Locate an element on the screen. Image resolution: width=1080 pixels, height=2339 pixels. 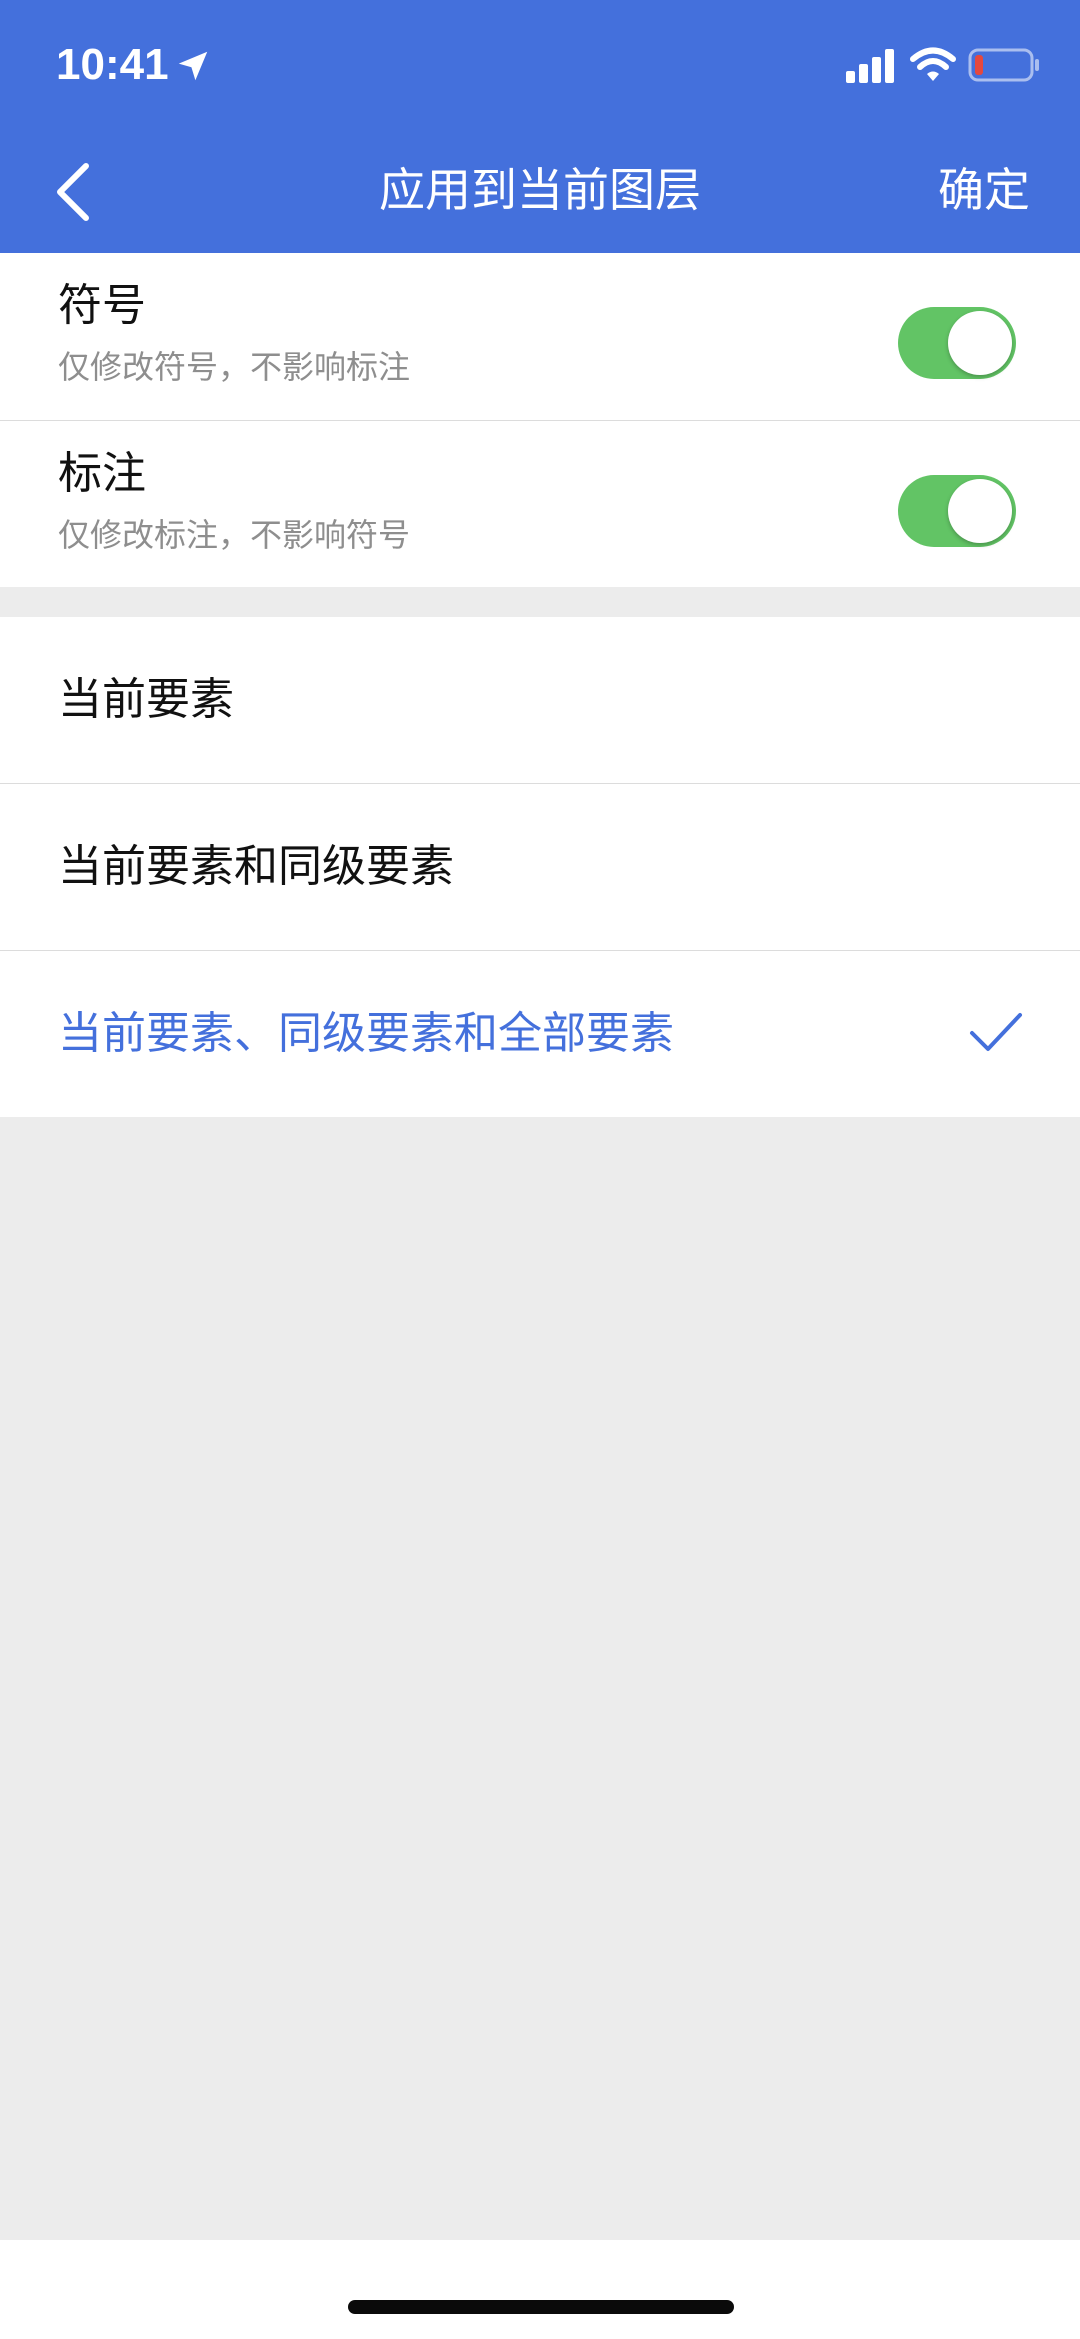
header: 10:41 应用到当前图层 确定 is located at coordinates (540, 126).